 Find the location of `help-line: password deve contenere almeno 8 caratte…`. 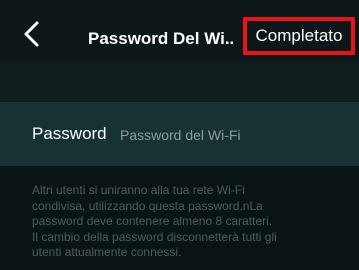

help-line: password deve contenere almeno 8 caratte… is located at coordinates (152, 221).